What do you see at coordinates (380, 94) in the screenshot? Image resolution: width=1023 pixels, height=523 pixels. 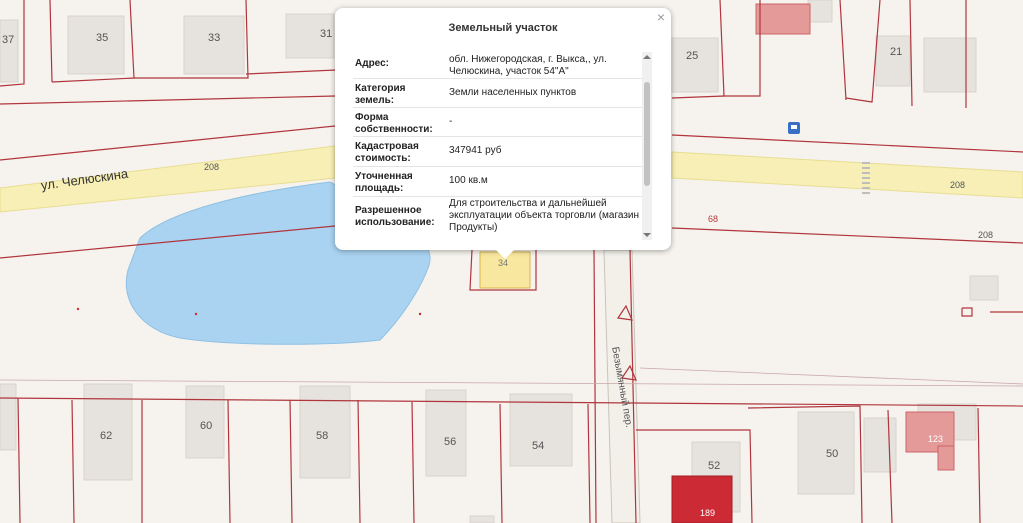 I see `attribute-key: Категория земель:` at bounding box center [380, 94].